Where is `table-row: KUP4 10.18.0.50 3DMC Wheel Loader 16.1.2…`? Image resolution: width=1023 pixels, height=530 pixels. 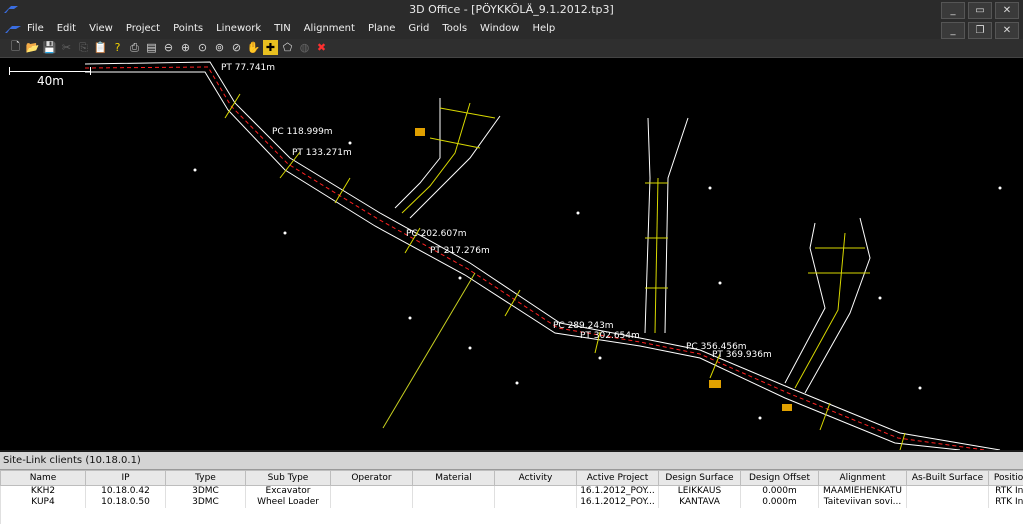 table-row: KUP4 10.18.0.50 3DMC Wheel Loader 16.1.2… is located at coordinates (511, 502).